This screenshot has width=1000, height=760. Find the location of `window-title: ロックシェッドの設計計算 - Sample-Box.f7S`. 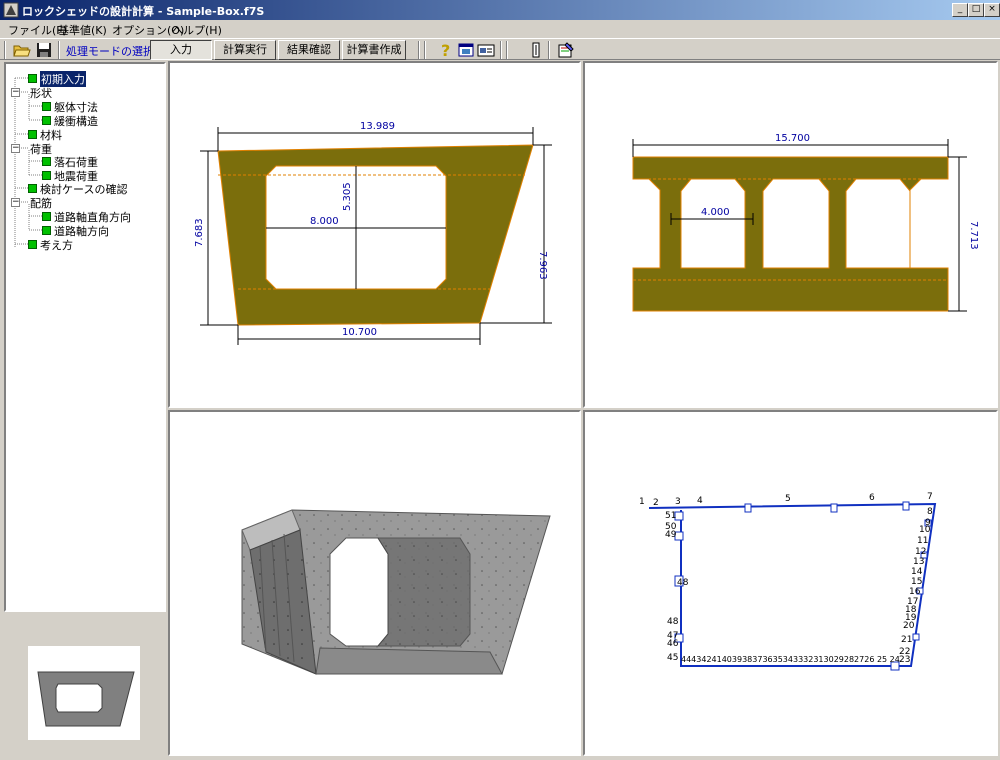

window-title: ロックシェッドの設計計算 - Sample-Box.f7S is located at coordinates (143, 11).